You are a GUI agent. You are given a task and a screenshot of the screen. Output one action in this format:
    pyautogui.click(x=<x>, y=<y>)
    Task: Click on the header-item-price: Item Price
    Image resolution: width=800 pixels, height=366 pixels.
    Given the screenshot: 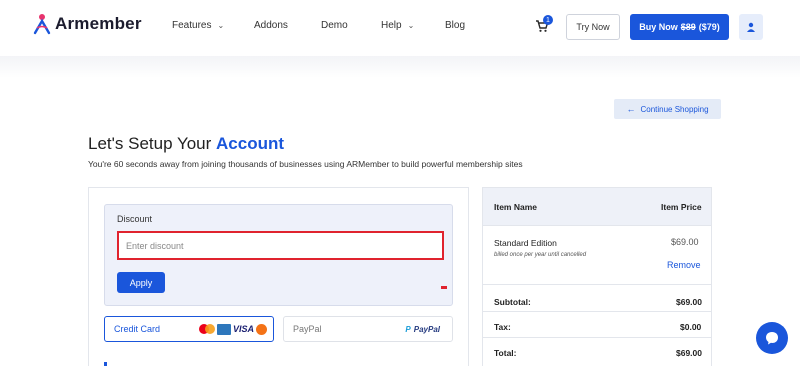 What is the action you would take?
    pyautogui.click(x=681, y=207)
    